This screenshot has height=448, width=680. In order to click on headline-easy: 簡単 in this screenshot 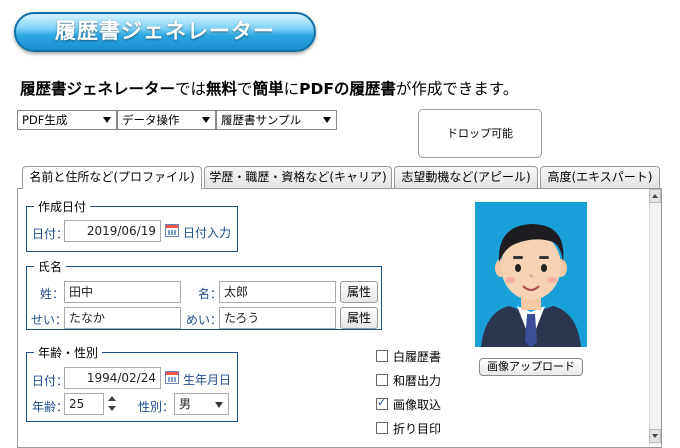, I will do `click(268, 89)`.